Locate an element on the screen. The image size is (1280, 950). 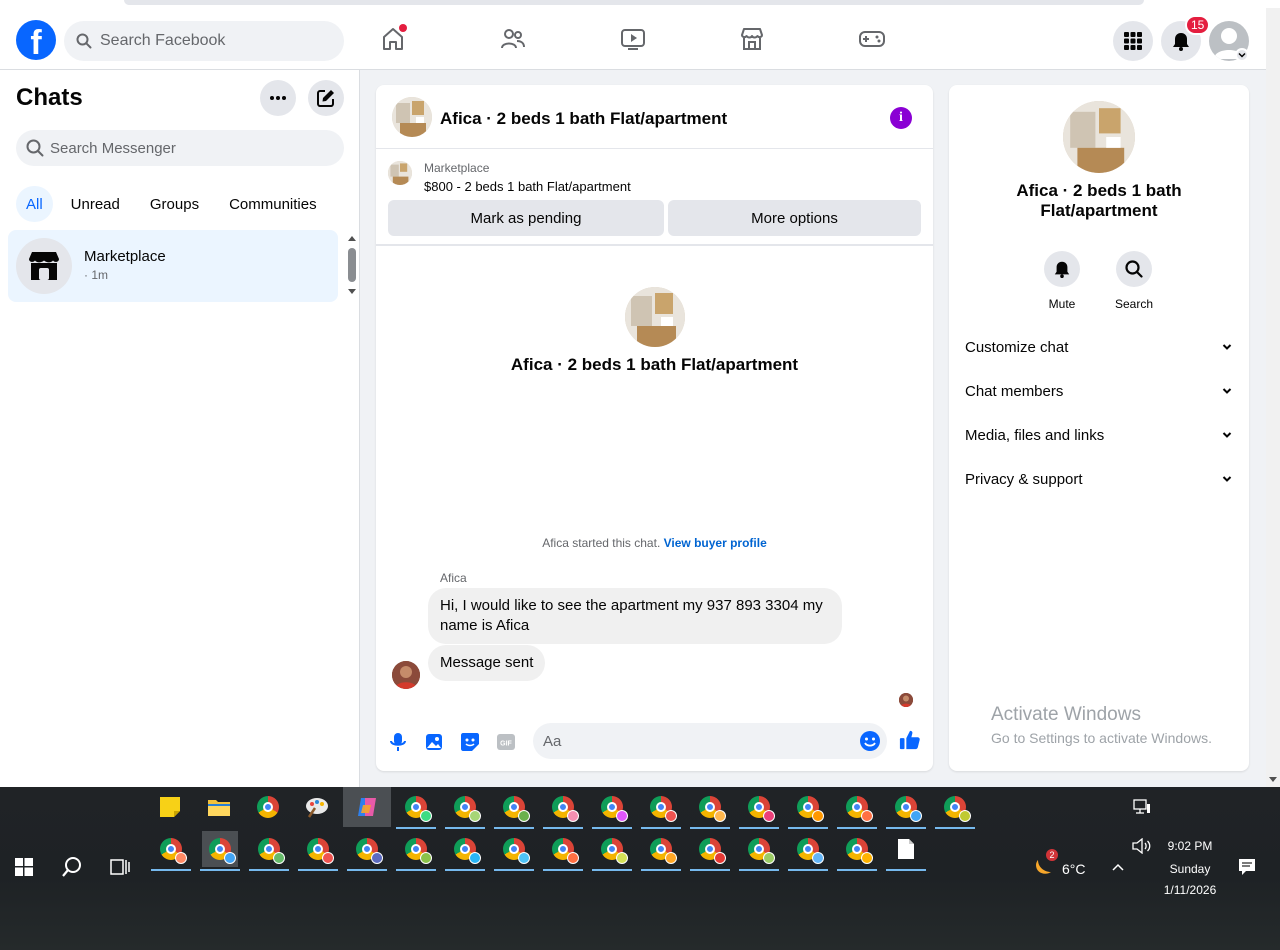
voice-clip-button is located at coordinates (398, 742).